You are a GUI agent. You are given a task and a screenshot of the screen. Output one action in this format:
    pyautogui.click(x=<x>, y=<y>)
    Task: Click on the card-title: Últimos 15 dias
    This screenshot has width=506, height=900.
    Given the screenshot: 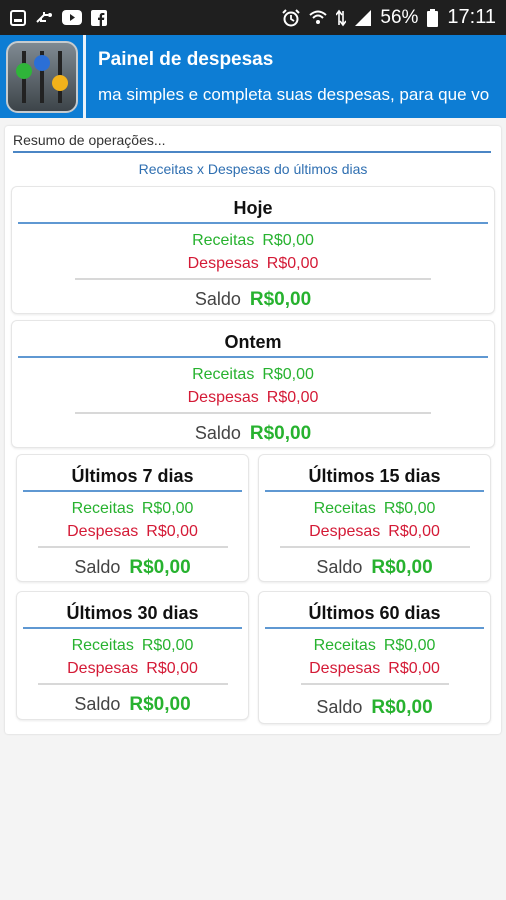 What is the action you would take?
    pyautogui.click(x=374, y=473)
    